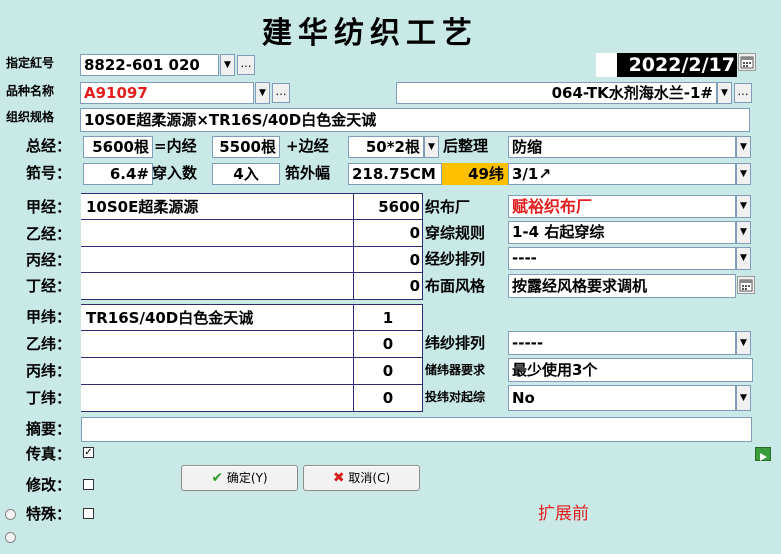 The width and height of the screenshot is (781, 554). What do you see at coordinates (308, 173) in the screenshot?
I see `reed-outer-width-label: 筘外幅` at bounding box center [308, 173].